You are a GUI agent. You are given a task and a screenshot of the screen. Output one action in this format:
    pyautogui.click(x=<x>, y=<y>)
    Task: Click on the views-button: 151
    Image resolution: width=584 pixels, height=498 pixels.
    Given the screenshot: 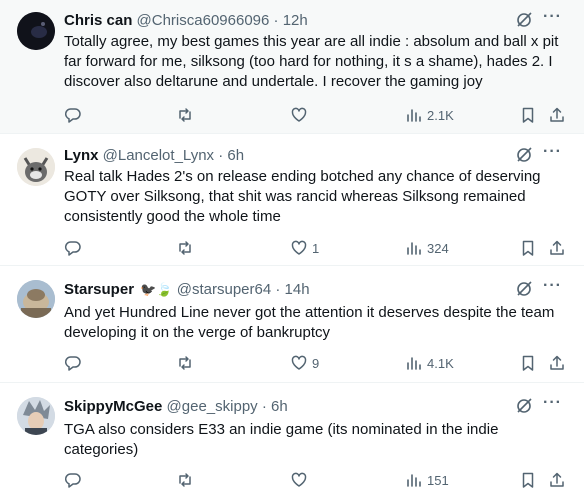 What is the action you would take?
    pyautogui.click(x=427, y=480)
    